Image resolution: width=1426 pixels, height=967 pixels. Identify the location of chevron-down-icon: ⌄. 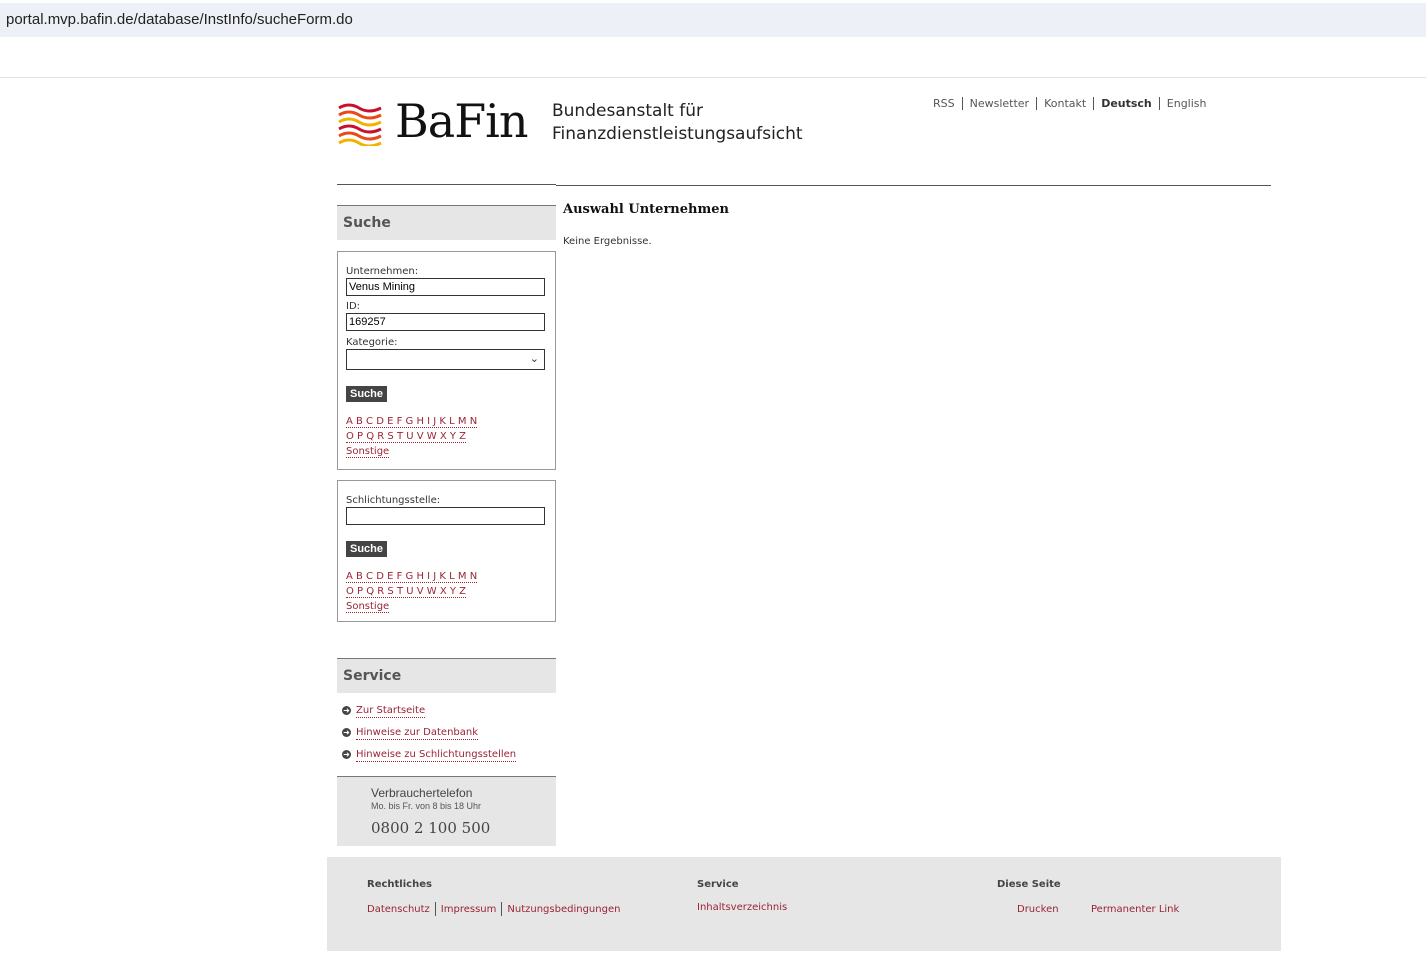
(534, 358).